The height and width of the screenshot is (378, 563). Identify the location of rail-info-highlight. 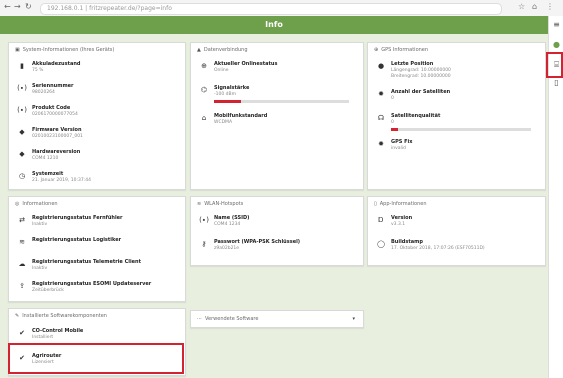
(554, 65).